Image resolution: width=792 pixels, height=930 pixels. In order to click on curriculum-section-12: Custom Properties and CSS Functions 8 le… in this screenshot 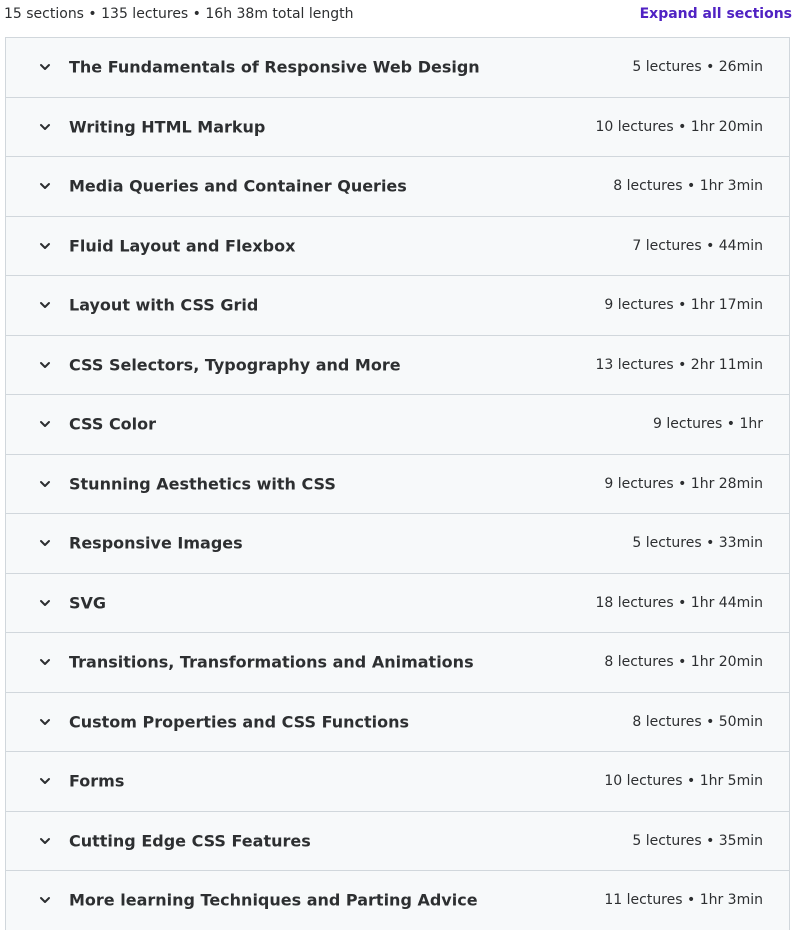, I will do `click(397, 722)`.